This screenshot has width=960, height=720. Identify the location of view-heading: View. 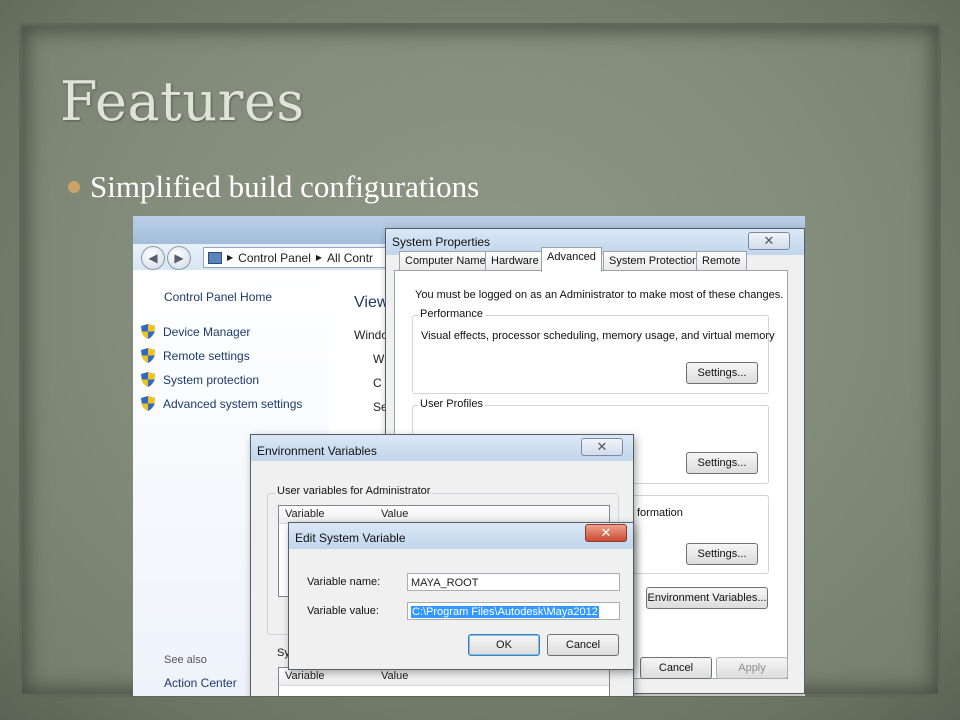
(371, 302).